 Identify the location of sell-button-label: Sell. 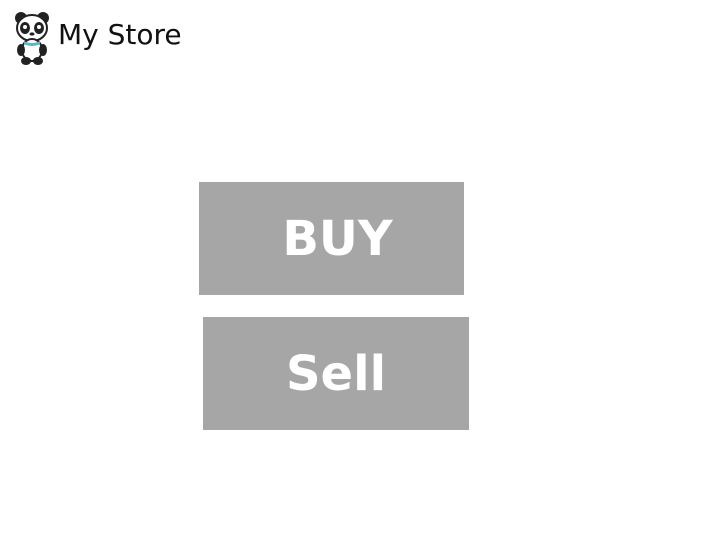
(336, 373).